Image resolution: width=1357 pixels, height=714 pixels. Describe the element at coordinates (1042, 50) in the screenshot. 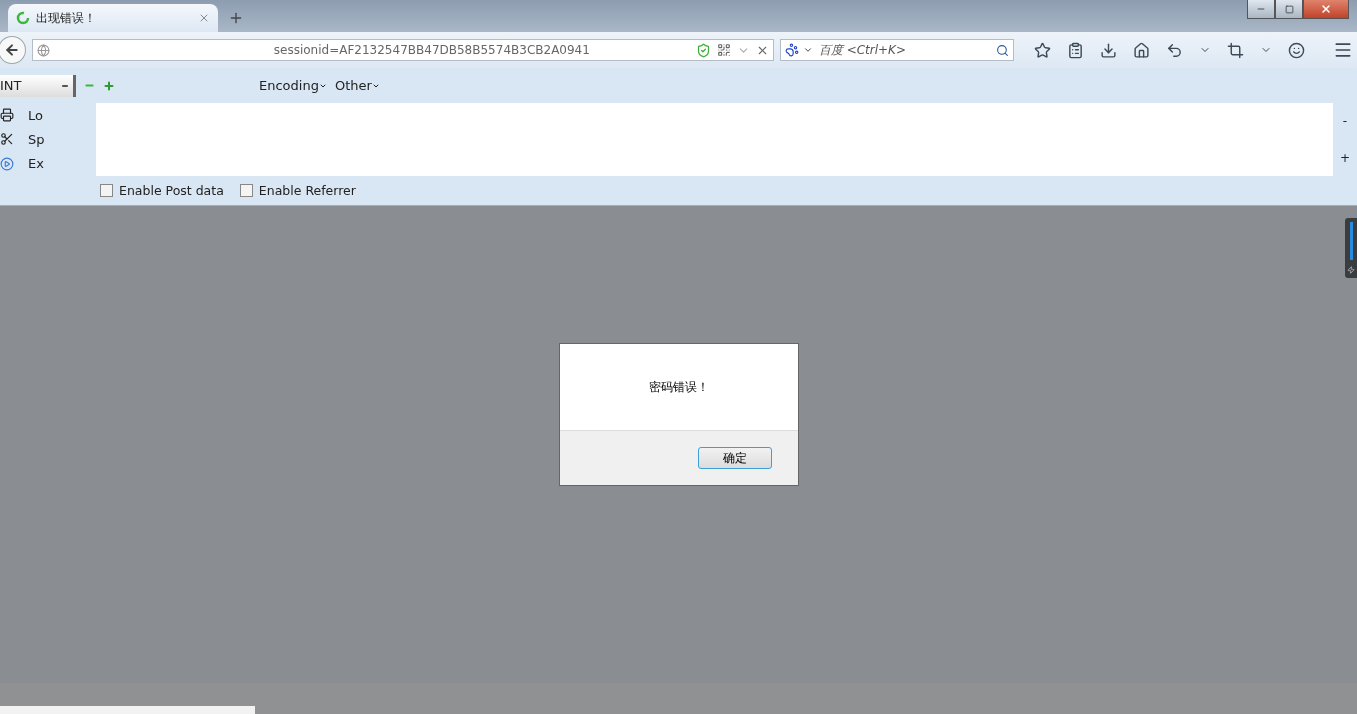

I see `star-icon` at that location.